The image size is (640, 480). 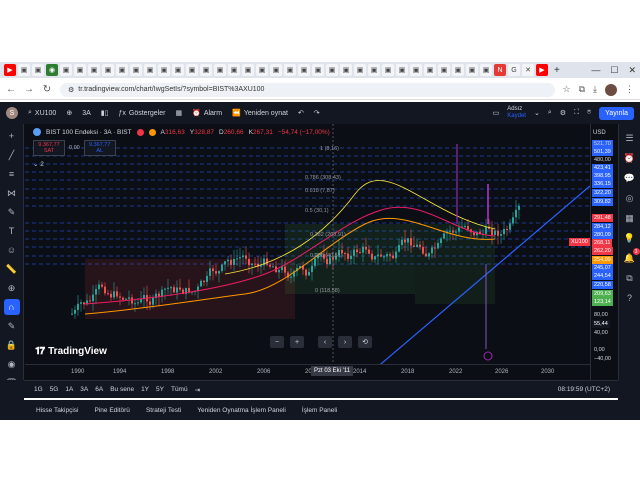 I want to click on lock-icon: 🔒, so click(x=12, y=345).